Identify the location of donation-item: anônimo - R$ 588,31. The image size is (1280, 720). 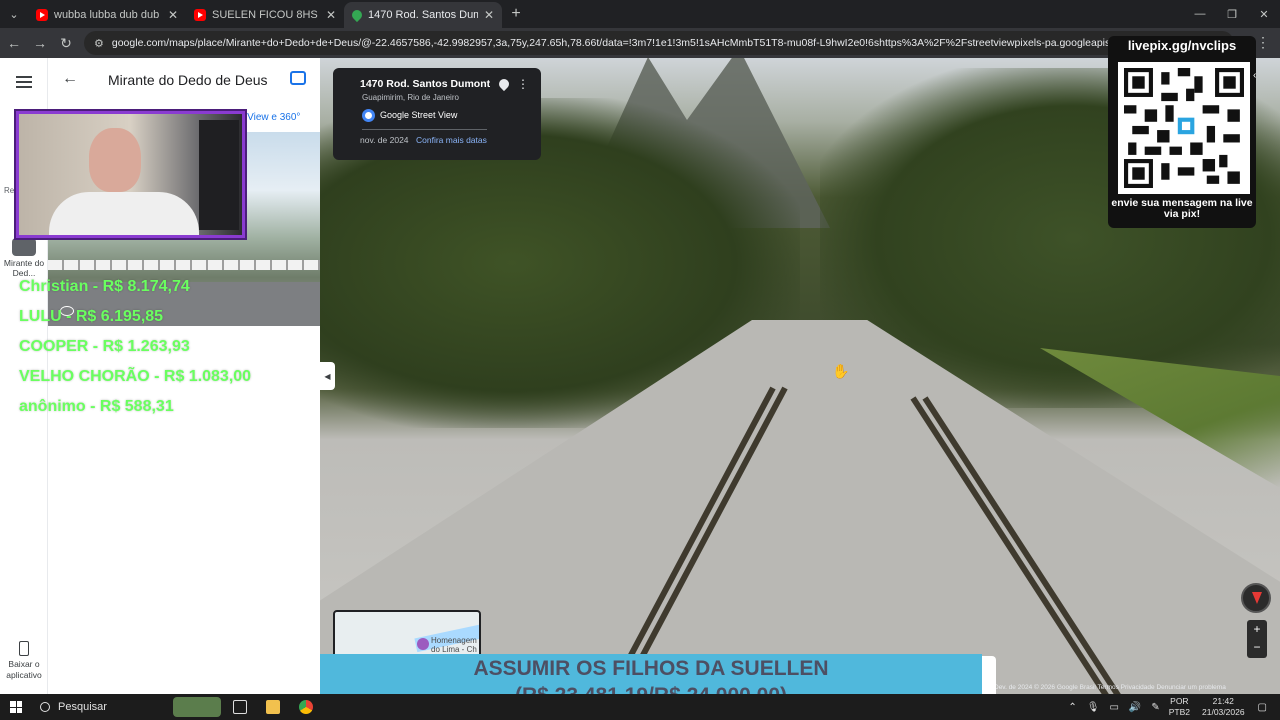
(96, 406).